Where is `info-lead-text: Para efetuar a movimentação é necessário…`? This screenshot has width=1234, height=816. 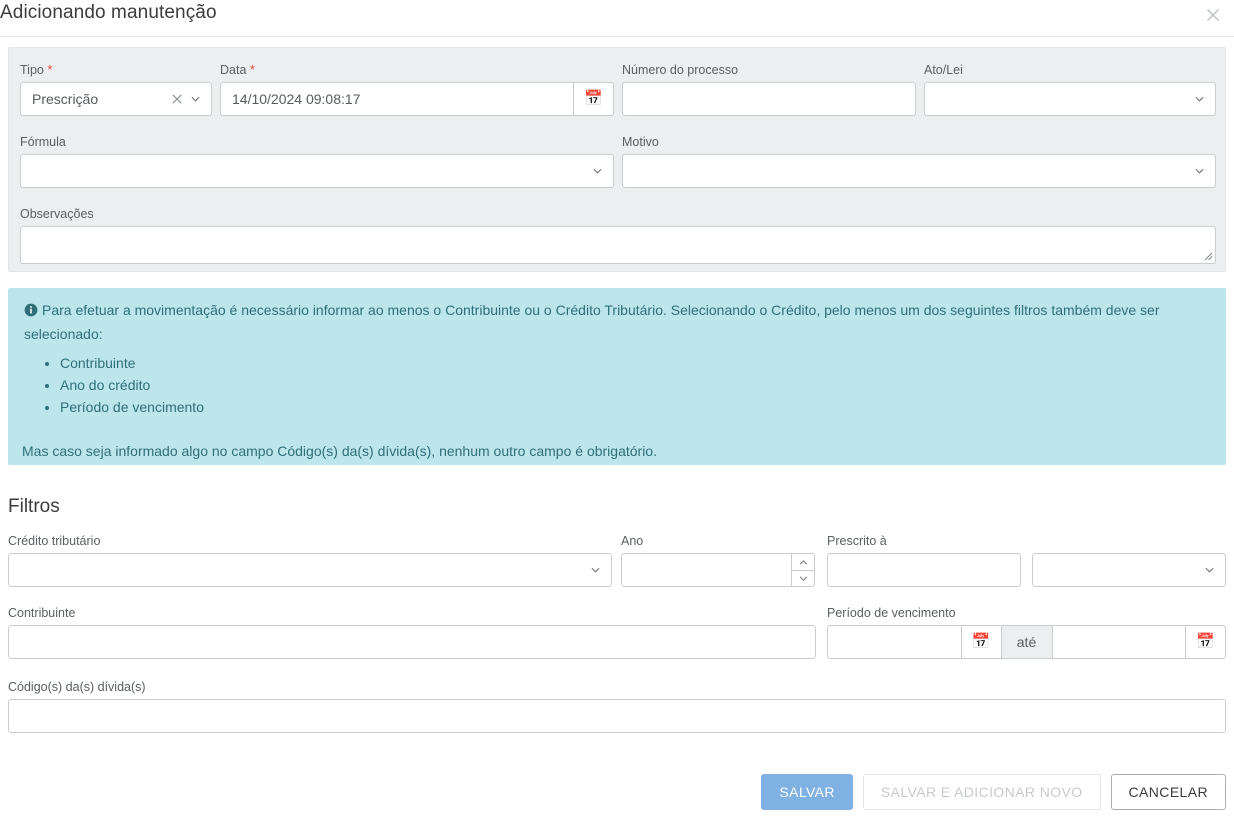
info-lead-text: Para efetuar a movimentação é necessário… is located at coordinates (617, 322).